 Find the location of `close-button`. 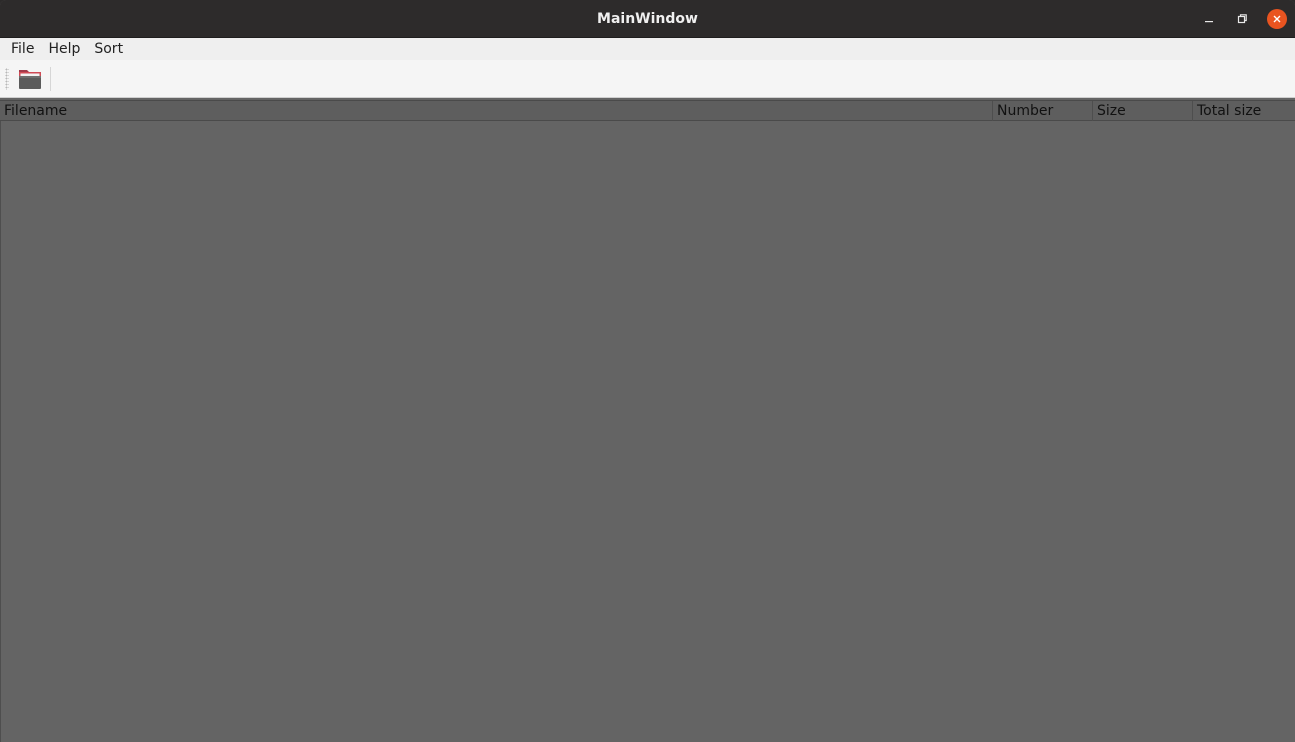

close-button is located at coordinates (1277, 19).